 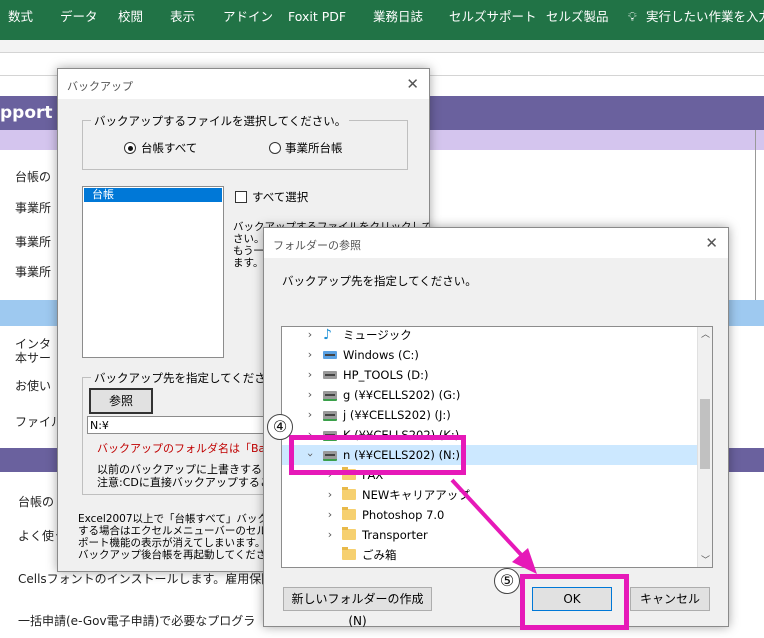 What do you see at coordinates (220, 121) in the screenshot?
I see `file-select-group-label: バックアップするファイルを選択してください。` at bounding box center [220, 121].